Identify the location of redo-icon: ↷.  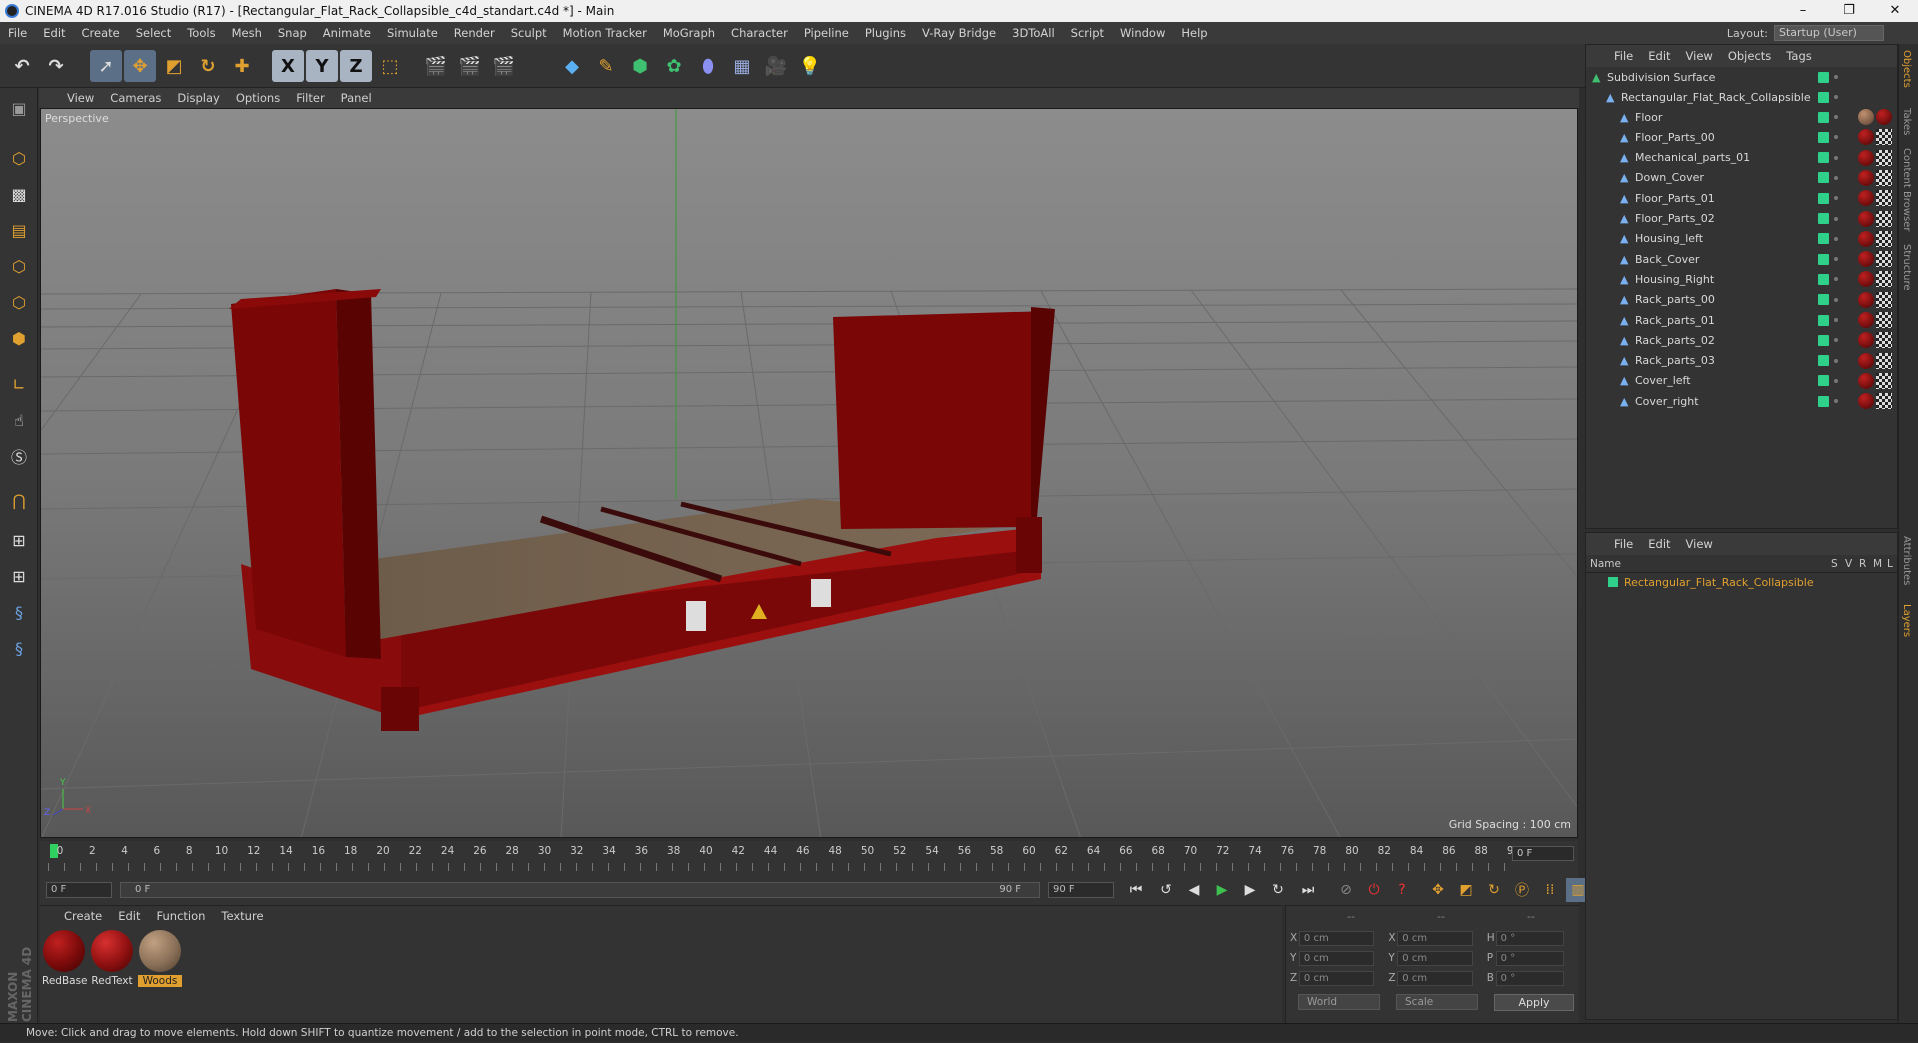
(56, 66).